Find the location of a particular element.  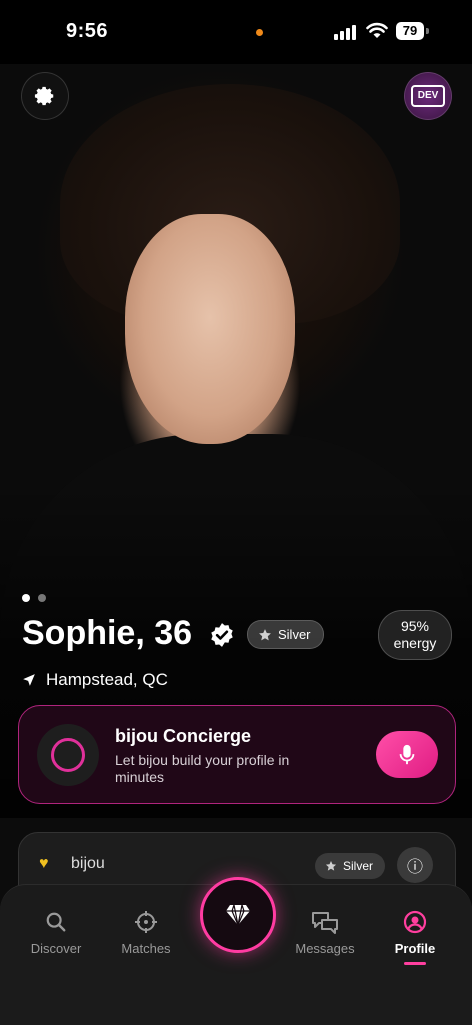

battery-nub is located at coordinates (427, 31).